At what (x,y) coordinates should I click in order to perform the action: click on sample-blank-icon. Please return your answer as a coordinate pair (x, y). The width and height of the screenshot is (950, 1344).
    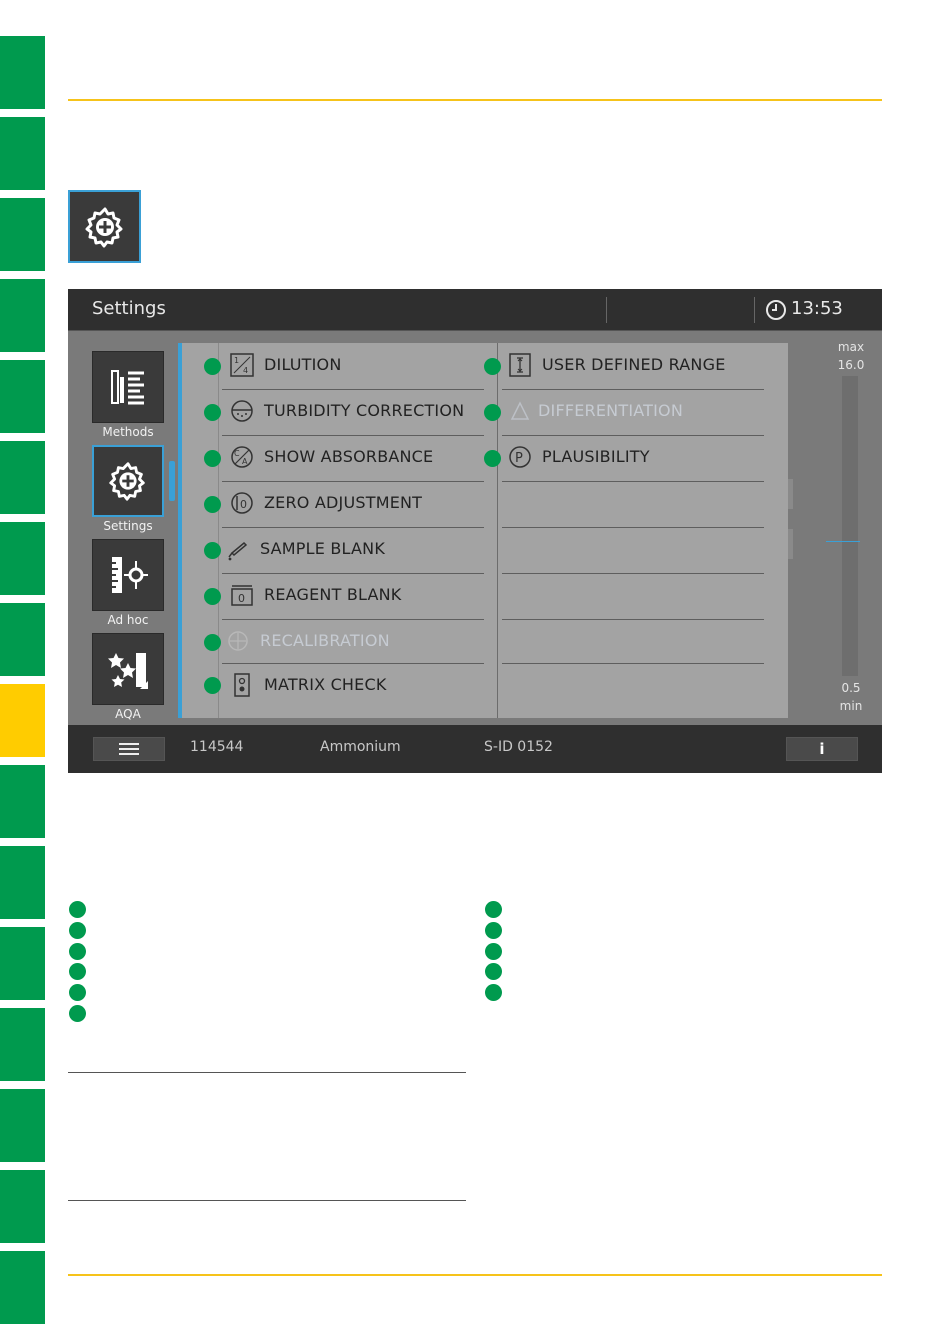
    Looking at the image, I should click on (238, 551).